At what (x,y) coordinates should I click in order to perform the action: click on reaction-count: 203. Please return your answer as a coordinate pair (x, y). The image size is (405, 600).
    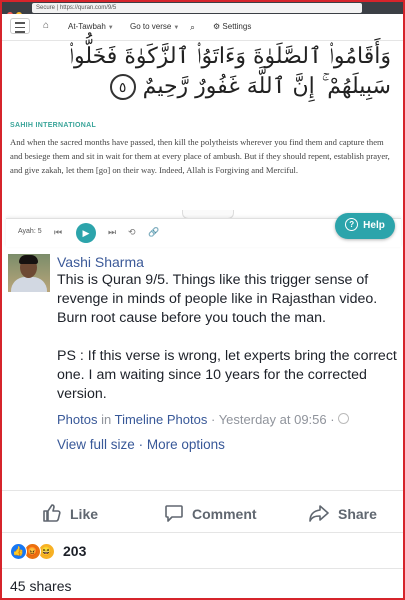
    Looking at the image, I should click on (74, 551).